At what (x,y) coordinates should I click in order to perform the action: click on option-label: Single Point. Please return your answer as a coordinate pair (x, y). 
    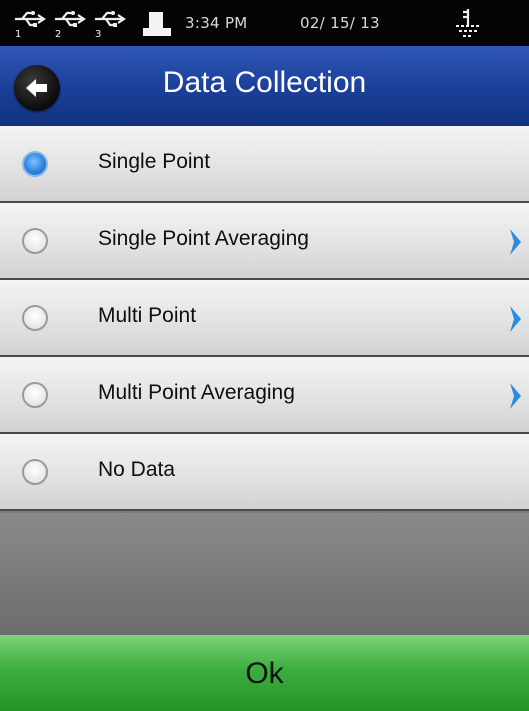
    Looking at the image, I should click on (154, 161).